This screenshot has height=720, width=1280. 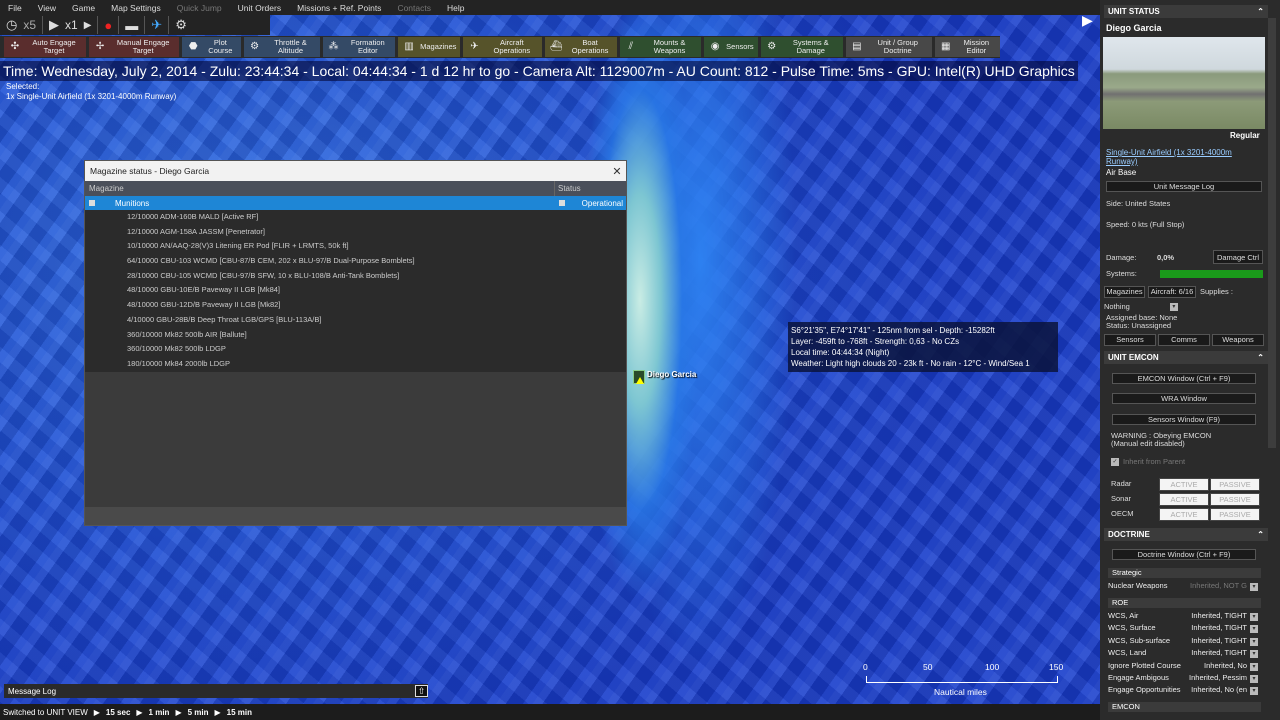 What do you see at coordinates (355, 290) in the screenshot?
I see `magazine-row: 48/10000 GBU-10E/B Paveway II LGB [Mk84]` at bounding box center [355, 290].